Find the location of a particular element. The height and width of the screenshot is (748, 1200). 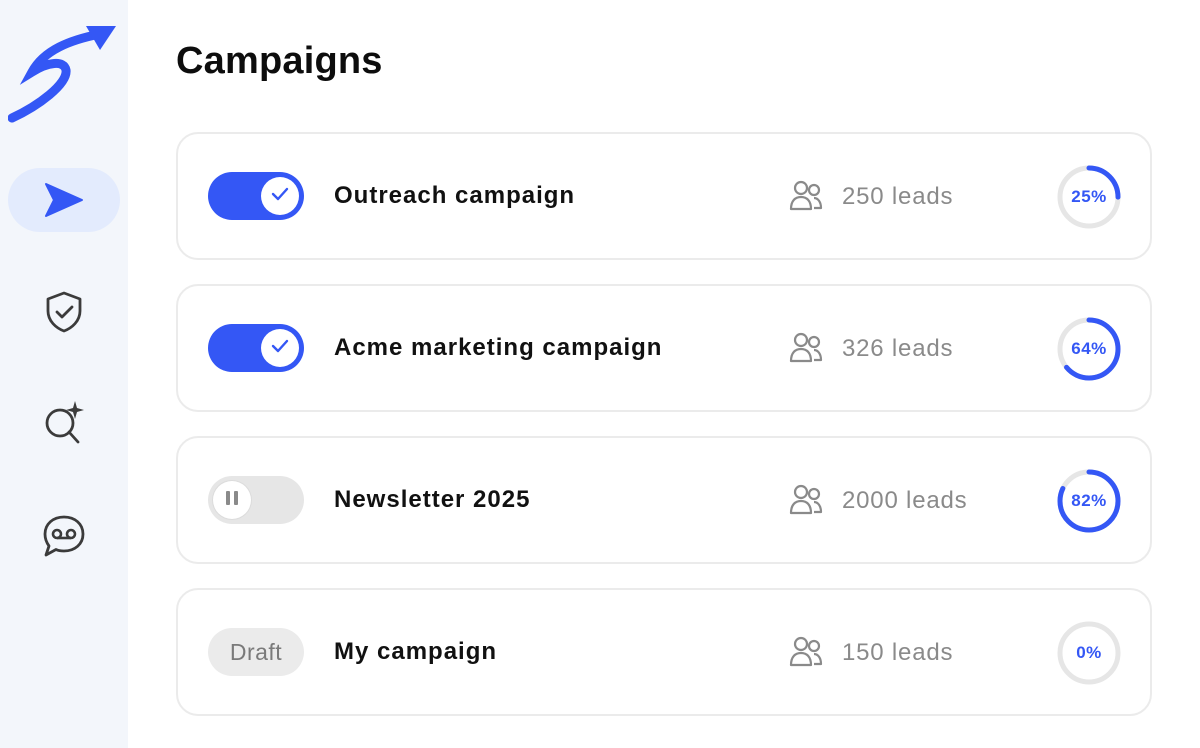

nav-item-security is located at coordinates (64, 312).